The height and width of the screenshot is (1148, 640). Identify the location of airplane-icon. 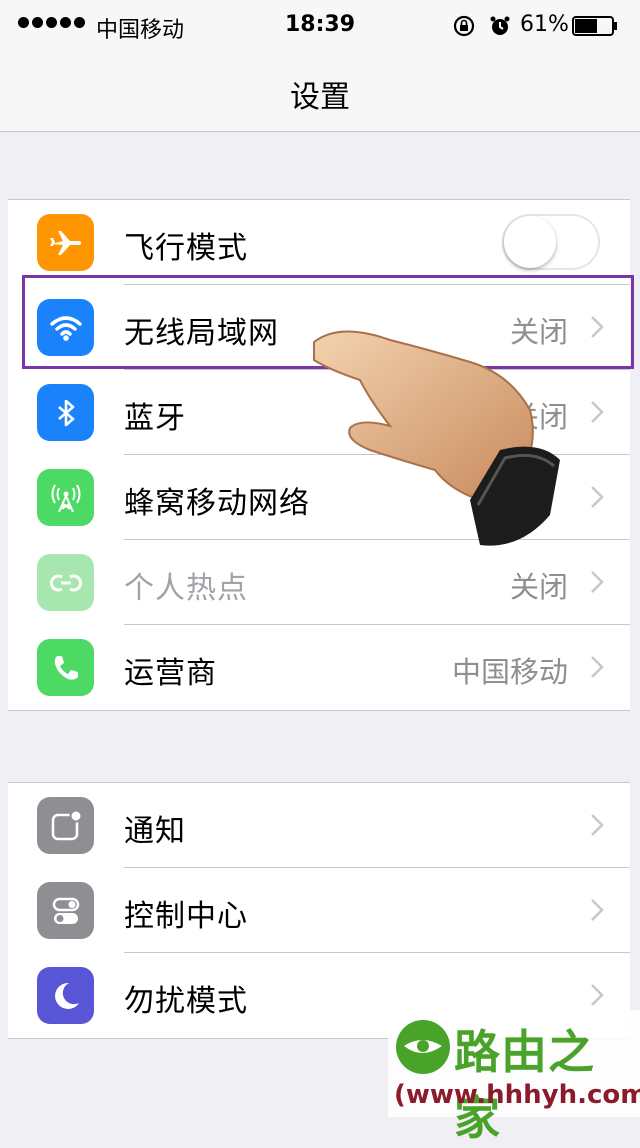
(65, 242).